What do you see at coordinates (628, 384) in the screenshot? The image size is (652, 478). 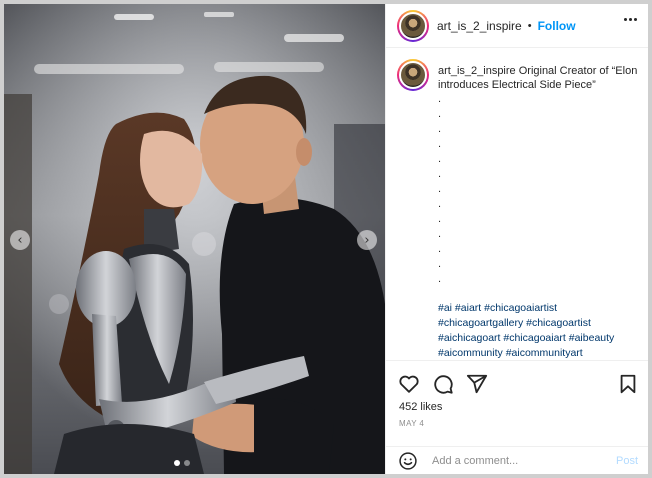 I see `bookmark-icon` at bounding box center [628, 384].